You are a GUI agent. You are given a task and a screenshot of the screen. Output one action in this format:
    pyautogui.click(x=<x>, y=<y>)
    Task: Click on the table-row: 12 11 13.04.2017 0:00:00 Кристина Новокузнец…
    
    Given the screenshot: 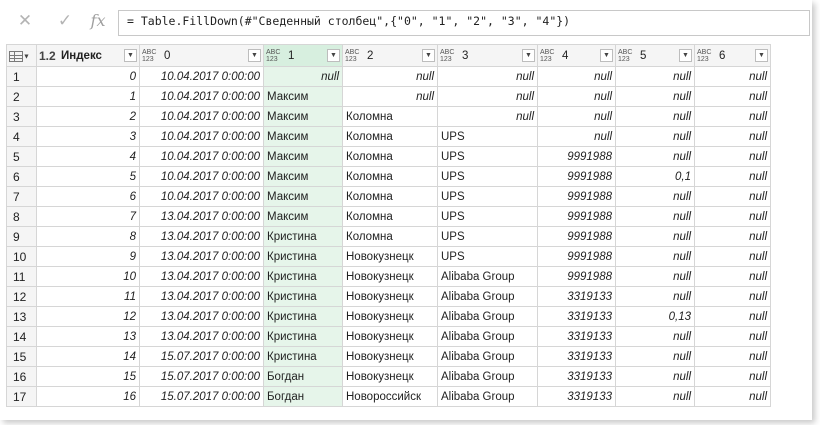 What is the action you would take?
    pyautogui.click(x=388, y=296)
    